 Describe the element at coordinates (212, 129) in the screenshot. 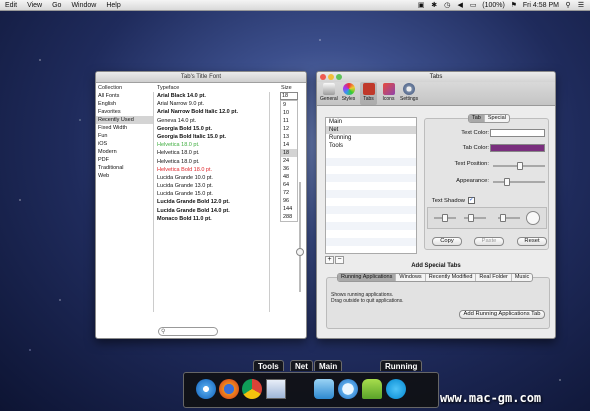

I see `typeface-item: Georgia Bold 15.0 pt.` at that location.